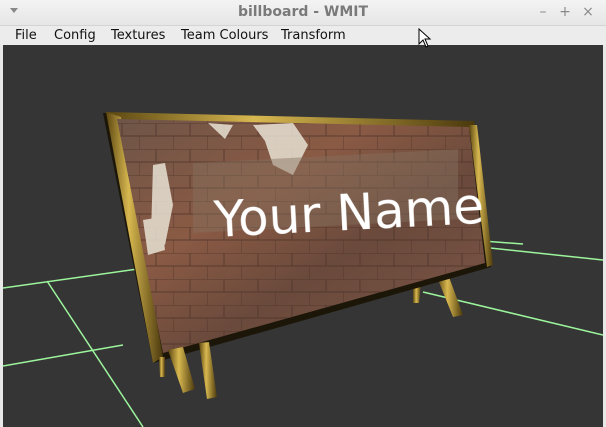 This screenshot has width=606, height=427. What do you see at coordinates (26, 35) in the screenshot?
I see `menu-file: File` at bounding box center [26, 35].